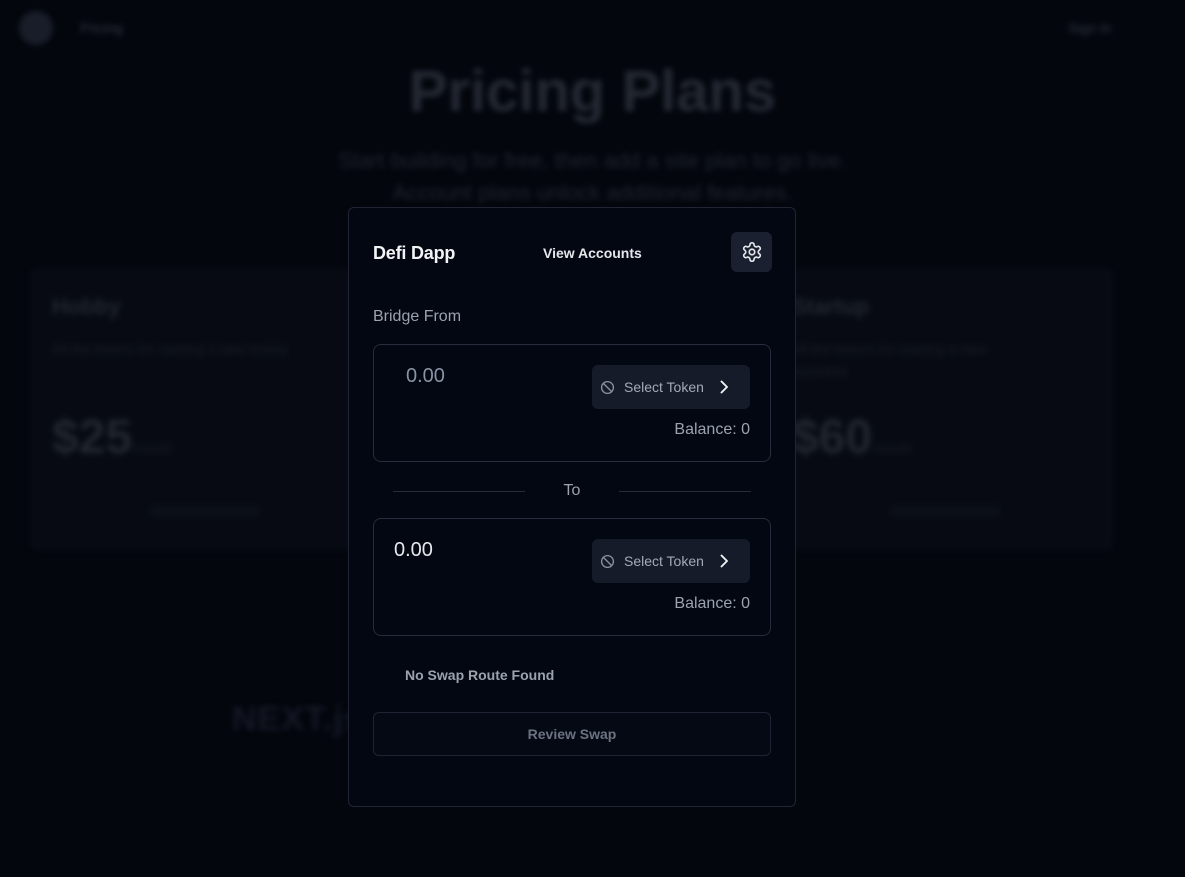 The width and height of the screenshot is (1185, 877). Describe the element at coordinates (572, 403) in the screenshot. I see `bridge-from-panel: Select Token Balance: 0` at that location.